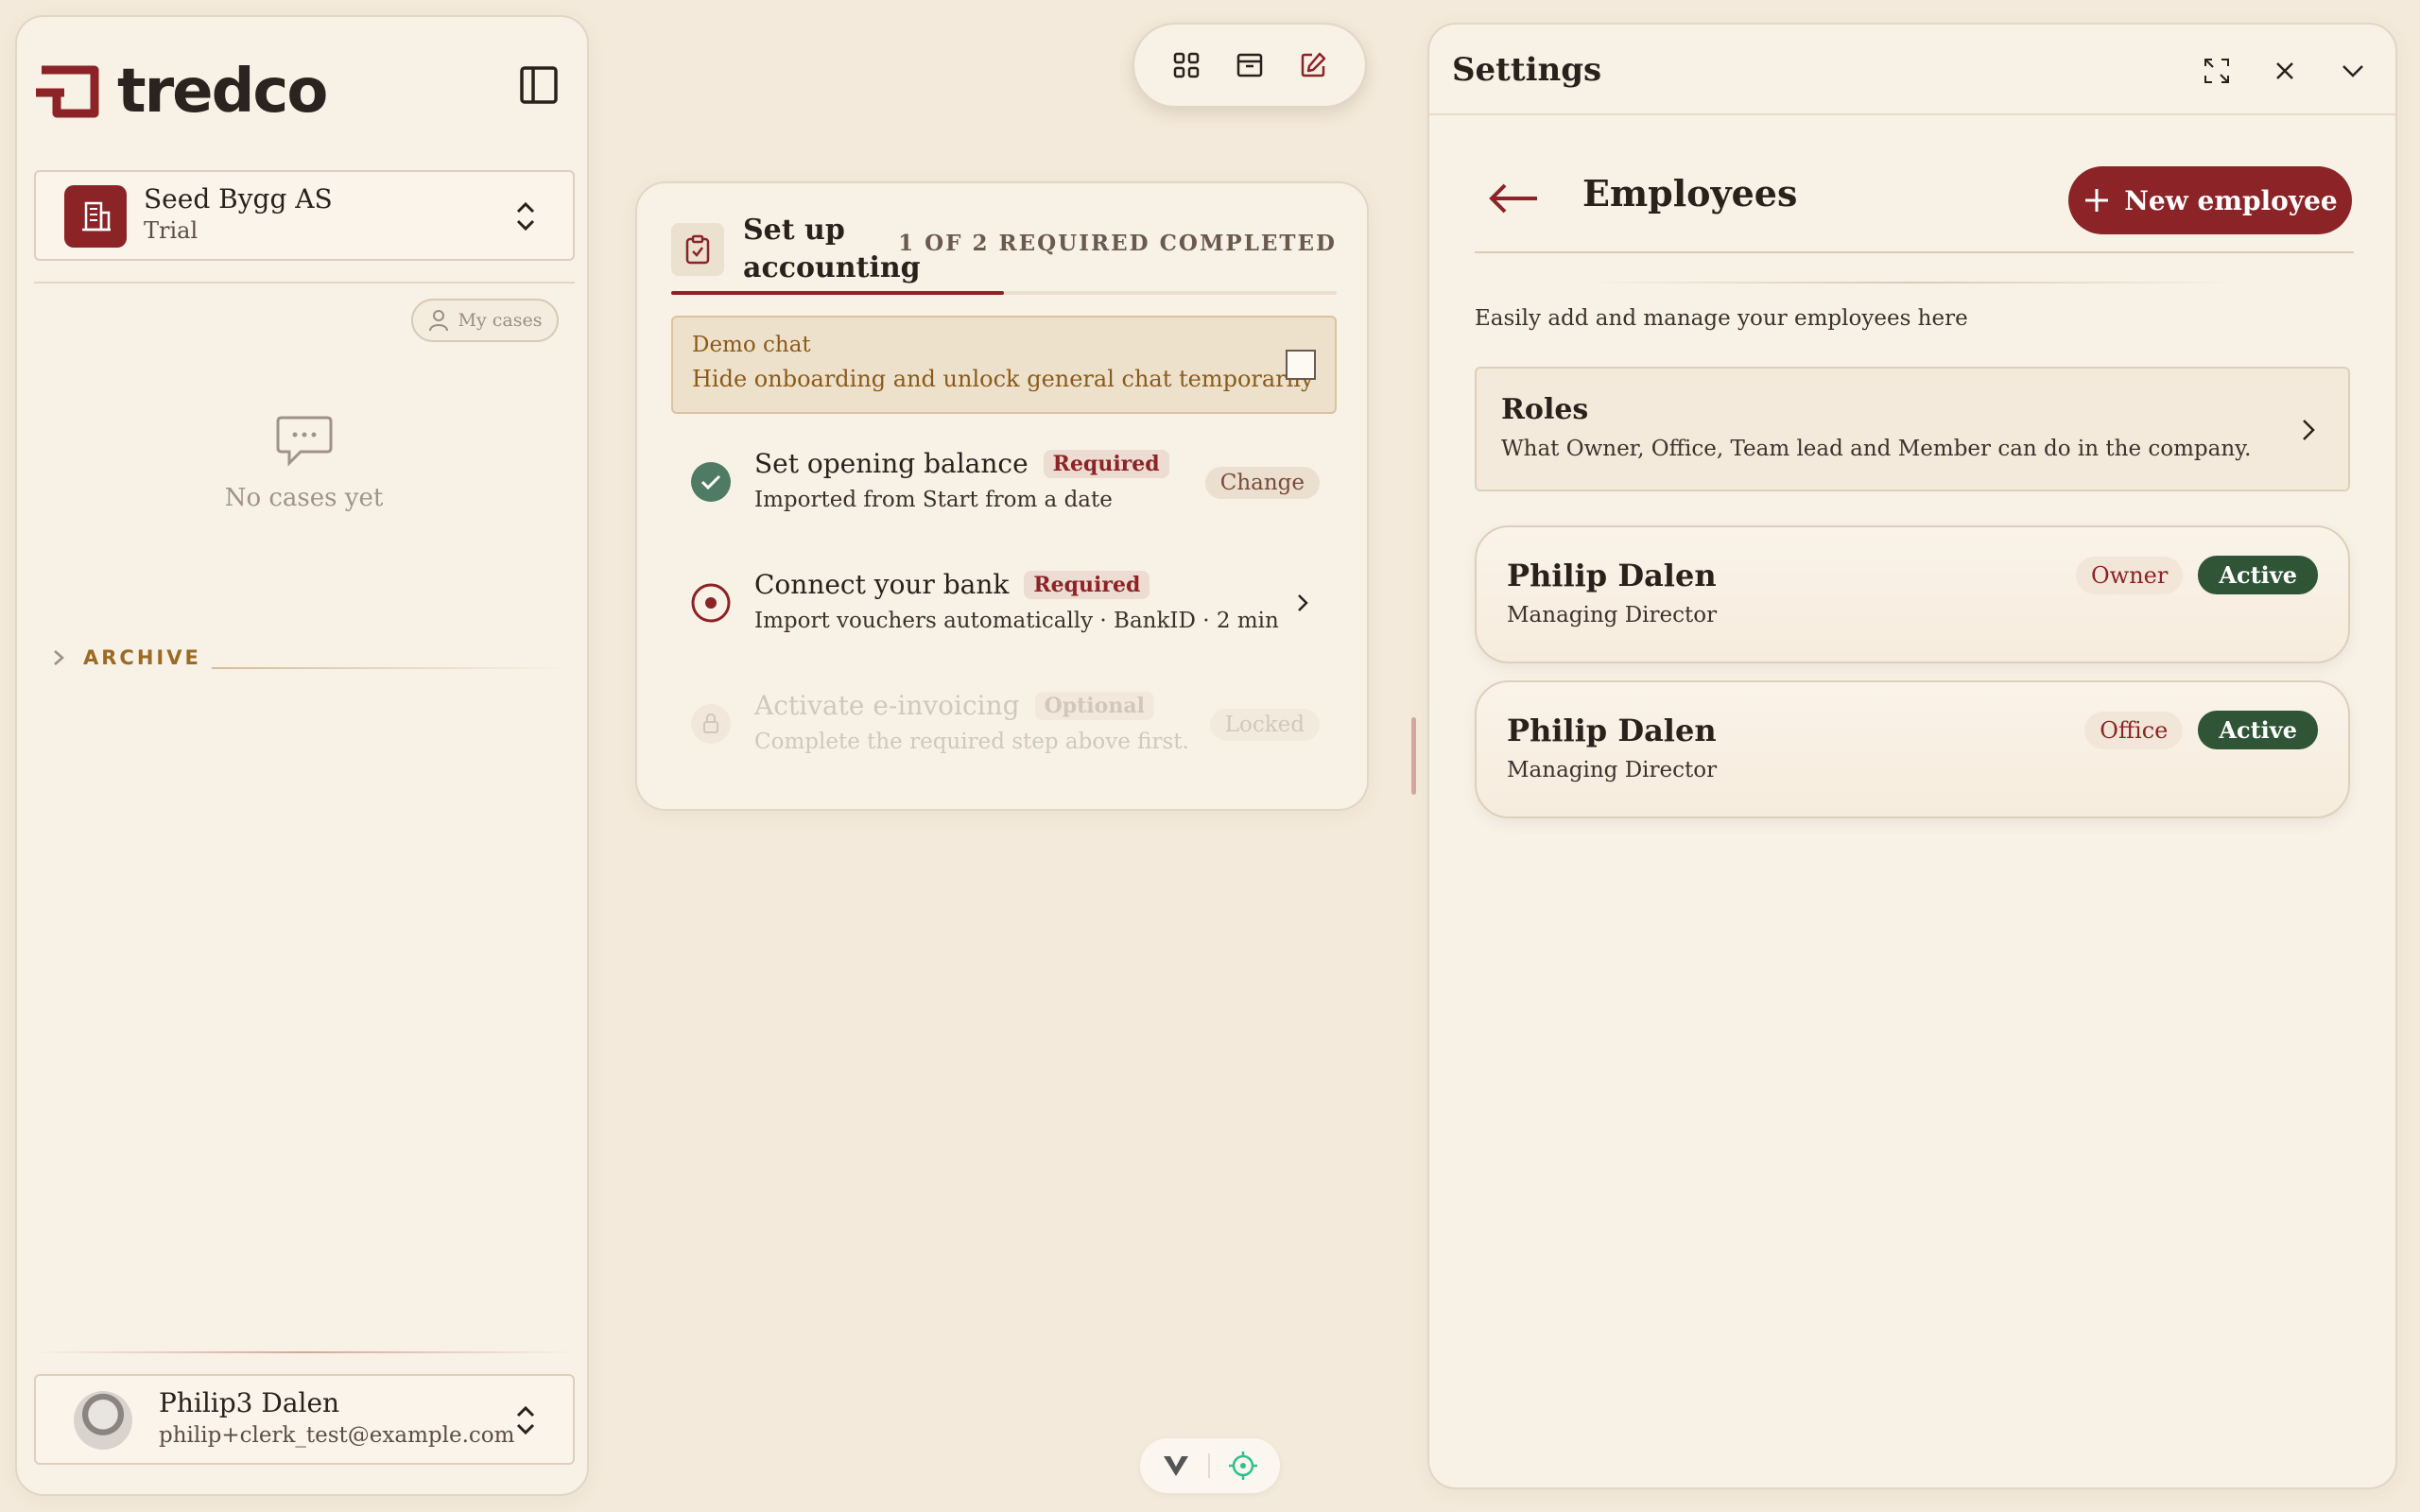  I want to click on step-title: Set opening balance, so click(891, 463).